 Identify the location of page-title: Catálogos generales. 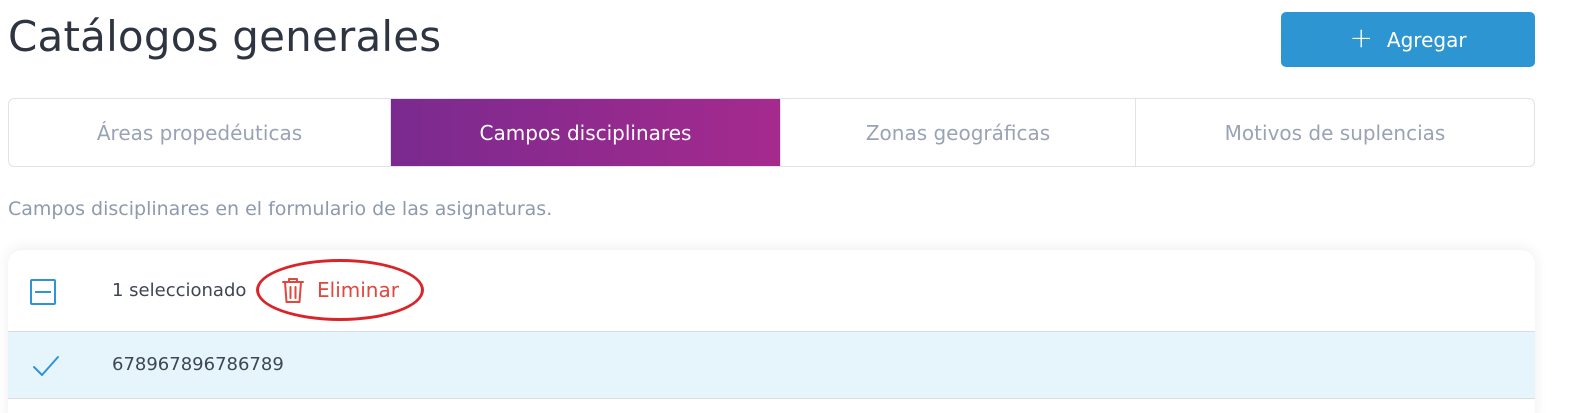
(225, 36).